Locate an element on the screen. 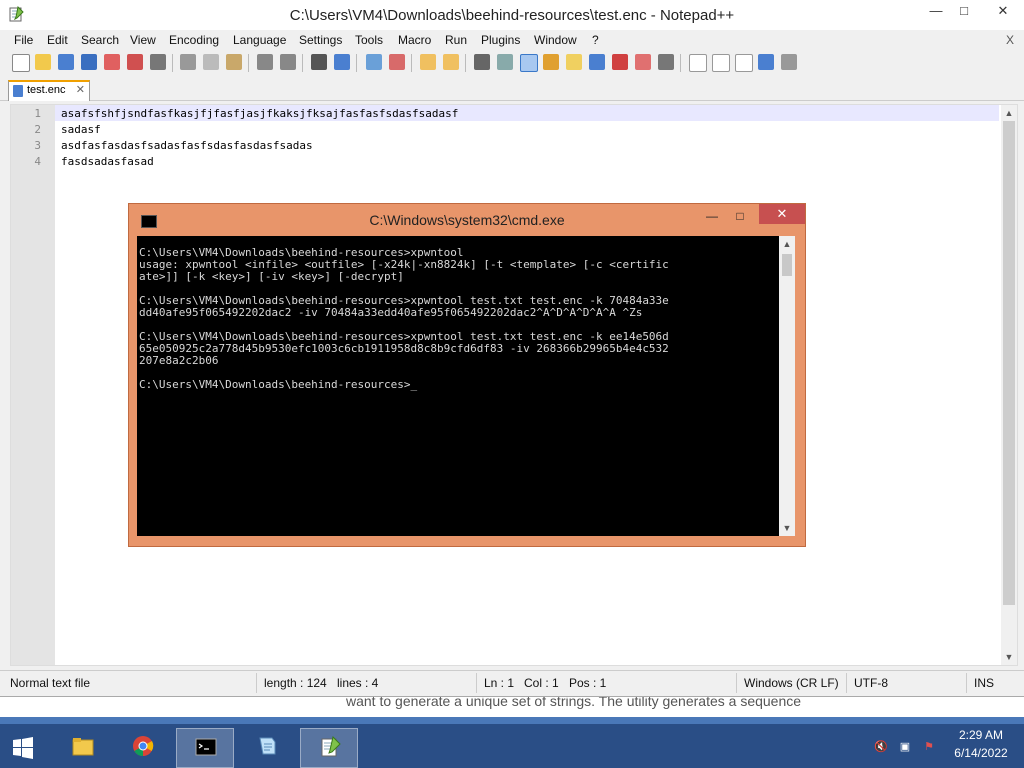  close-document-icon: X is located at coordinates (1010, 40).